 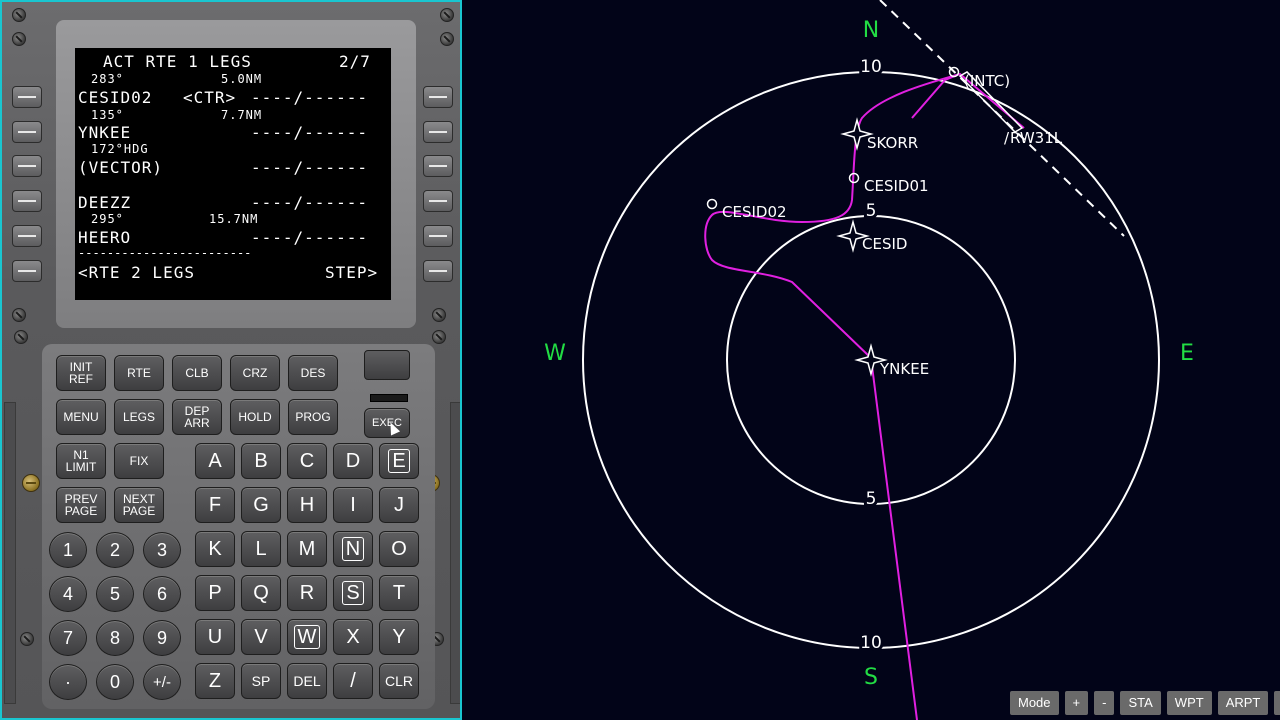 What do you see at coordinates (27, 166) in the screenshot?
I see `lsk-3l` at bounding box center [27, 166].